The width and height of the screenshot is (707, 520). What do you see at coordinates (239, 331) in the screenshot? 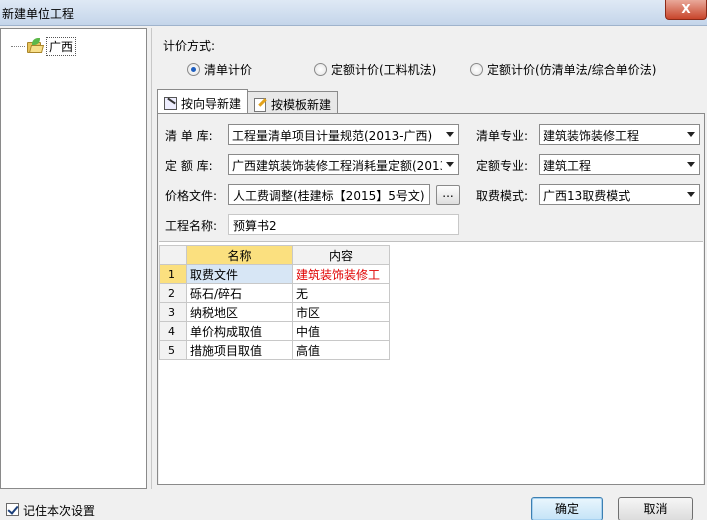
I see `row-name: 单价构成取值` at bounding box center [239, 331].